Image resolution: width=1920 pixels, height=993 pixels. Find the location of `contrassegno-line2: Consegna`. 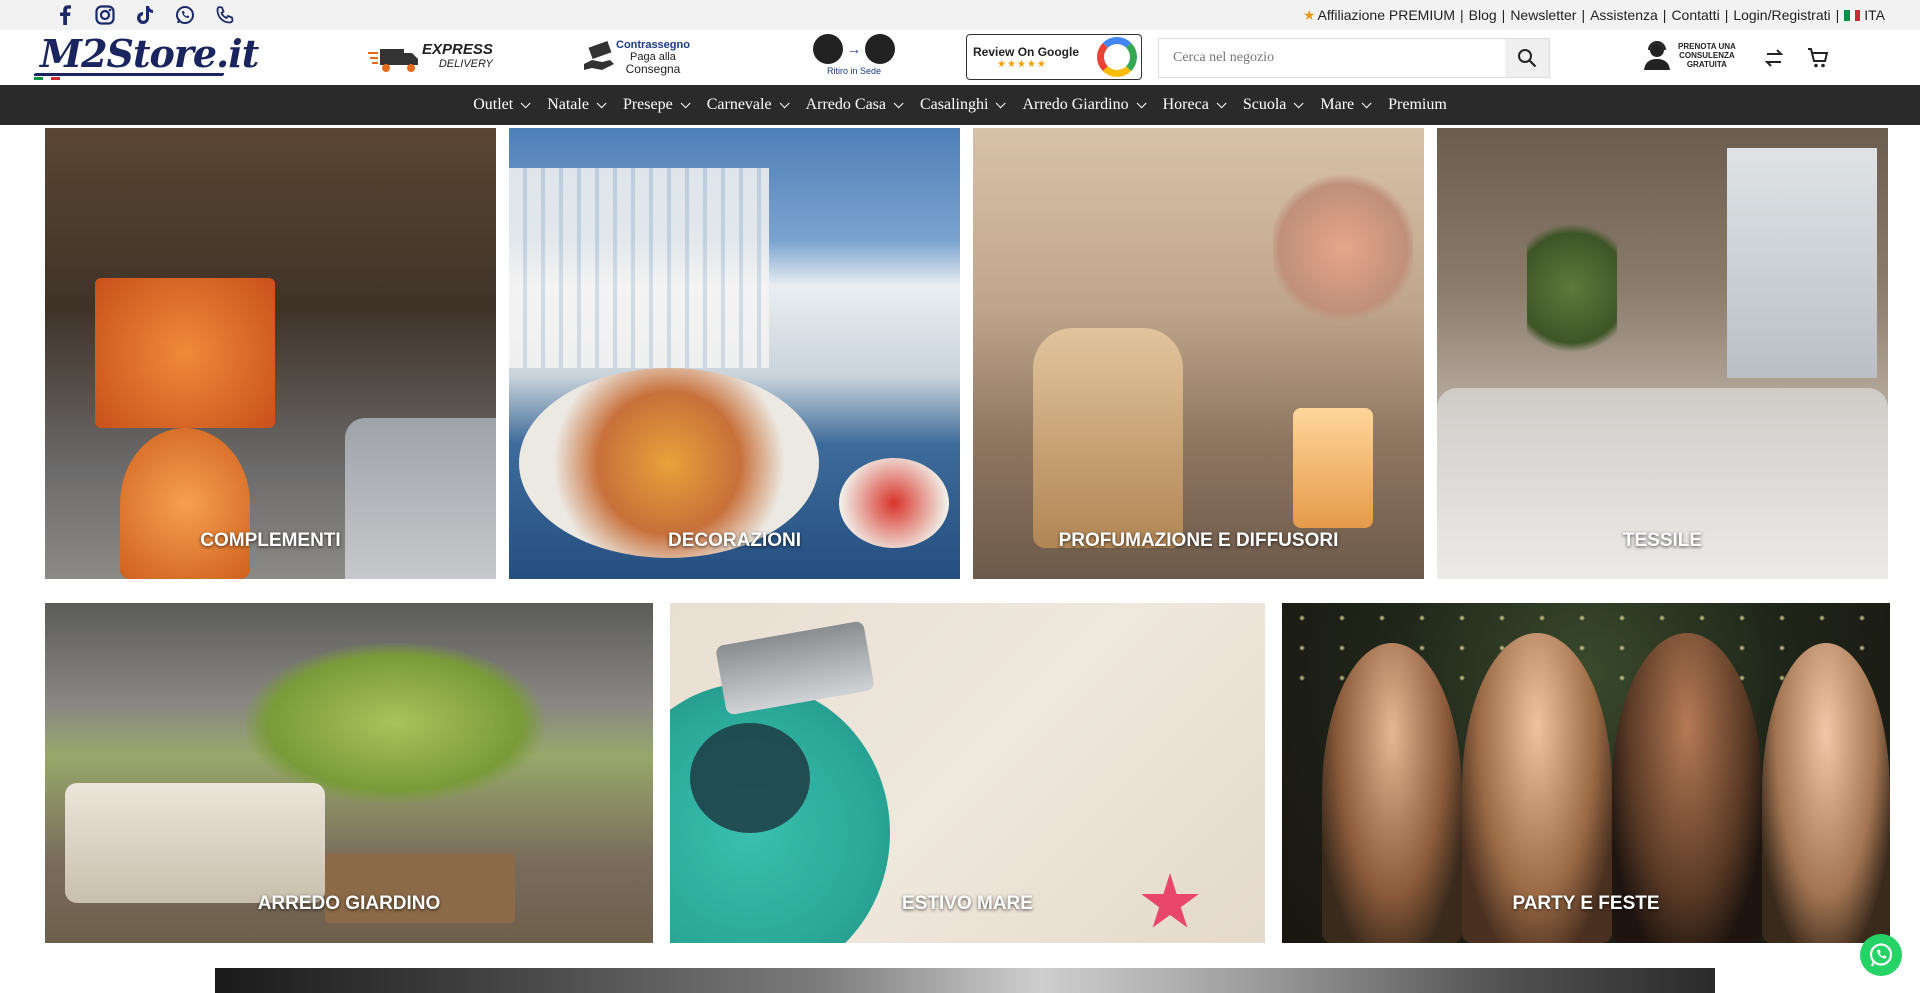

contrassegno-line2: Consegna is located at coordinates (653, 68).